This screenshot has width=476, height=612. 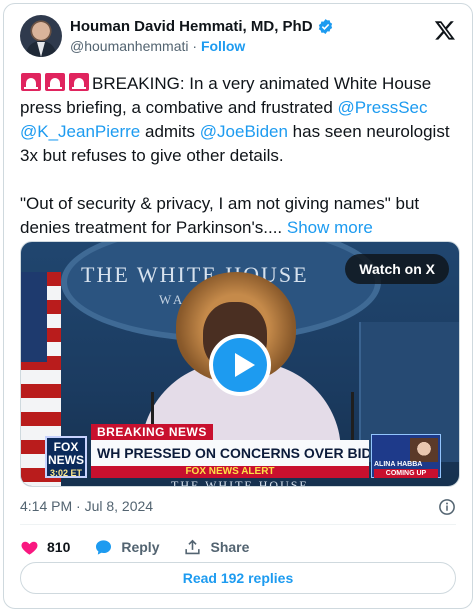 What do you see at coordinates (325, 26) in the screenshot?
I see `verified-badge-icon` at bounding box center [325, 26].